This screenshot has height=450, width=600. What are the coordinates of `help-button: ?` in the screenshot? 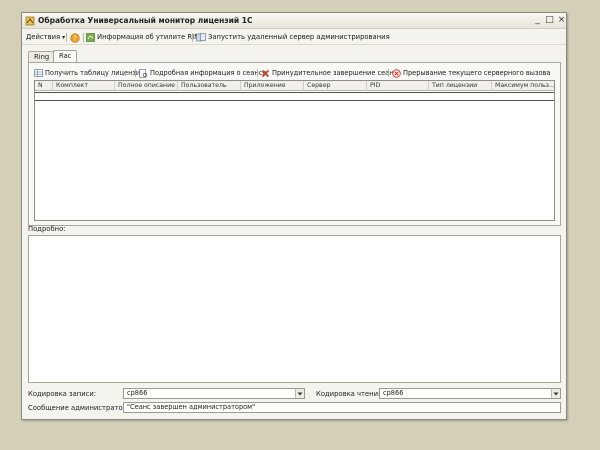 It's located at (76, 37).